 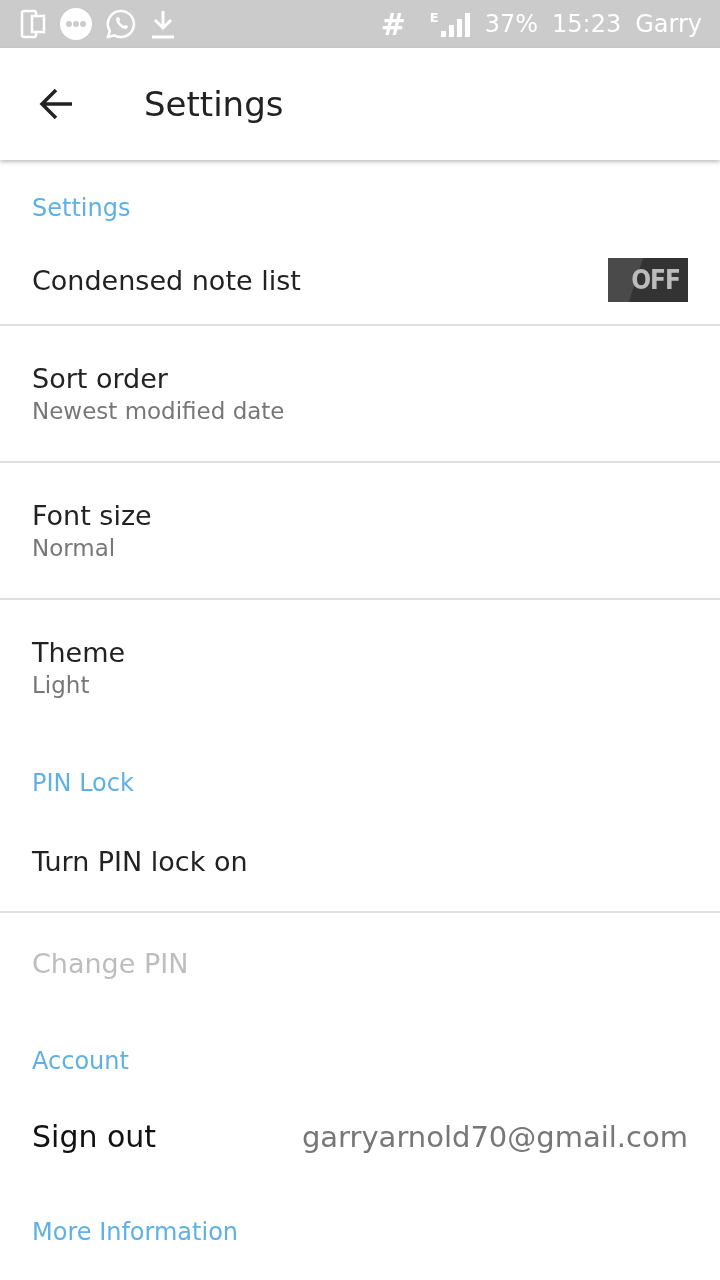 I want to click on phone-tablet-icon, so click(x=33, y=24).